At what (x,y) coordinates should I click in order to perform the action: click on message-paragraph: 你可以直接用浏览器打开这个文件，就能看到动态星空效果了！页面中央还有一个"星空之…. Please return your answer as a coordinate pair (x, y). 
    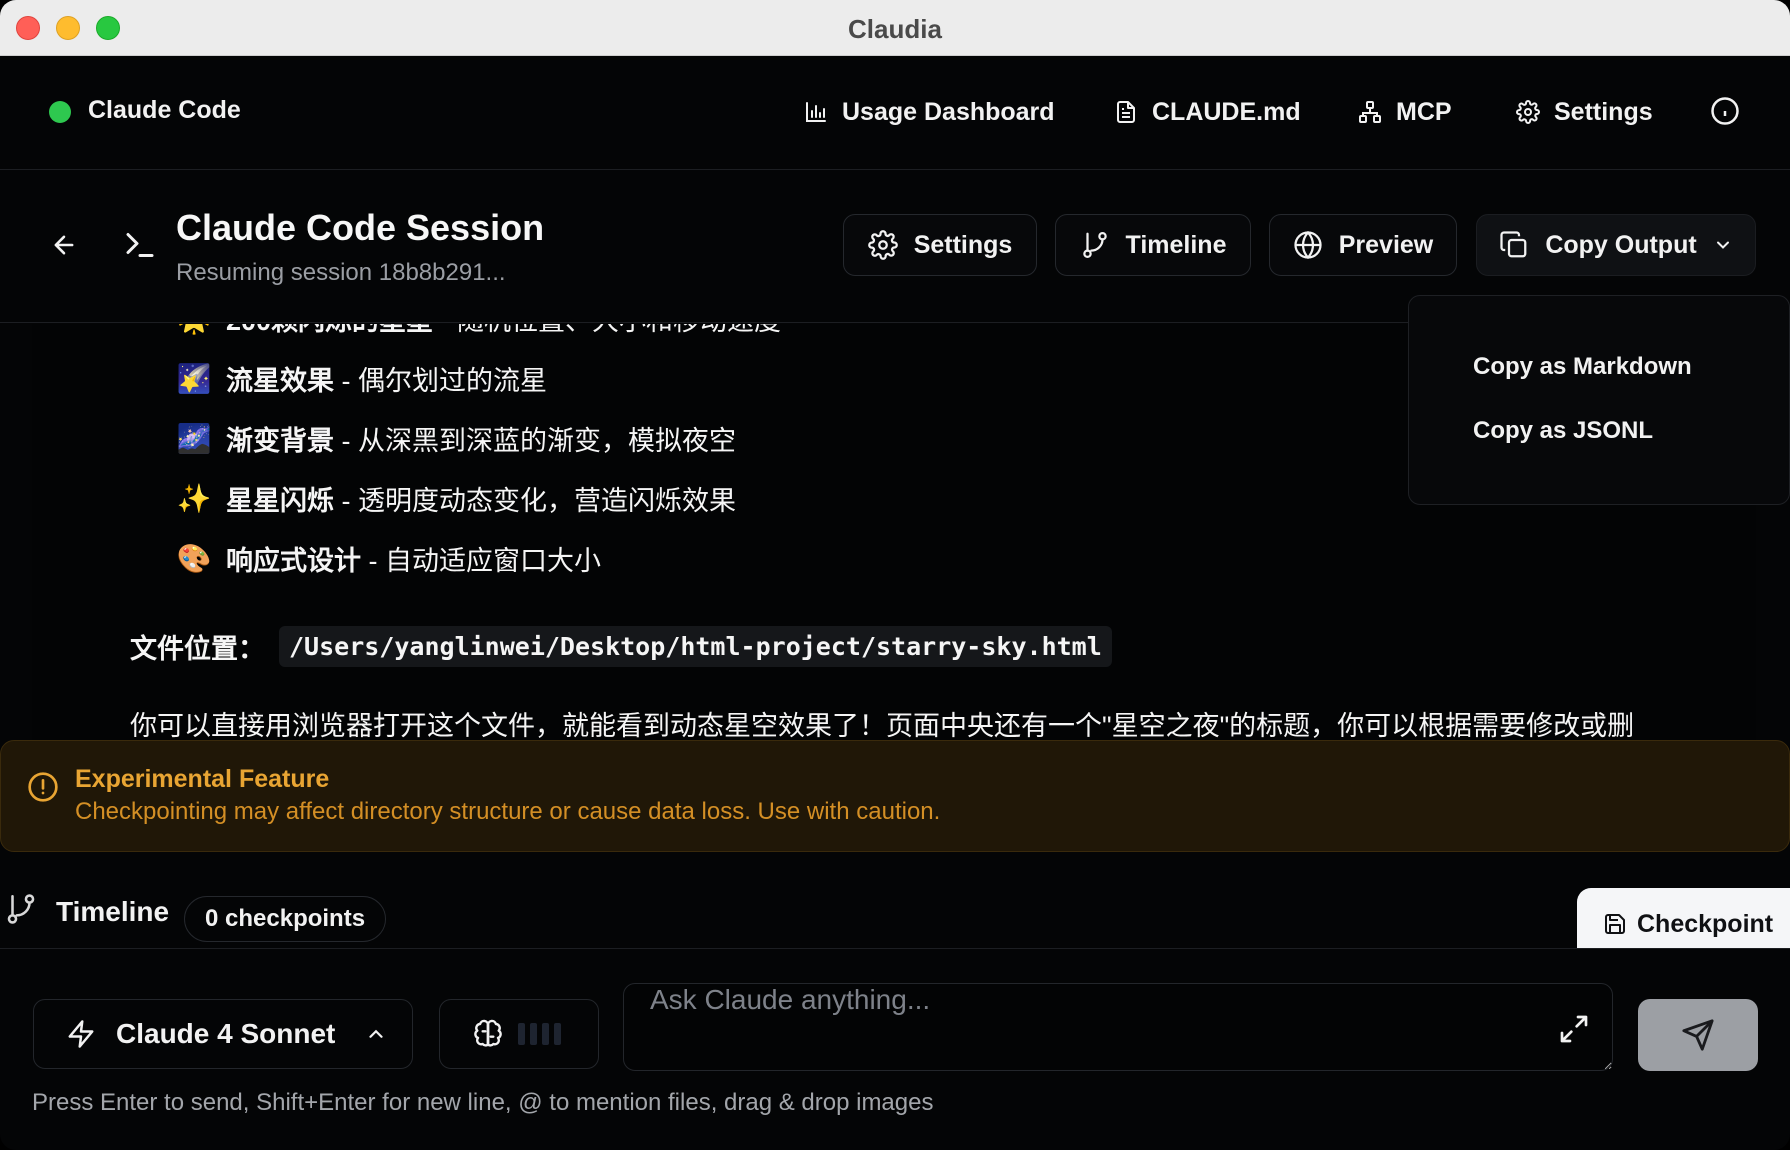
    Looking at the image, I should click on (882, 725).